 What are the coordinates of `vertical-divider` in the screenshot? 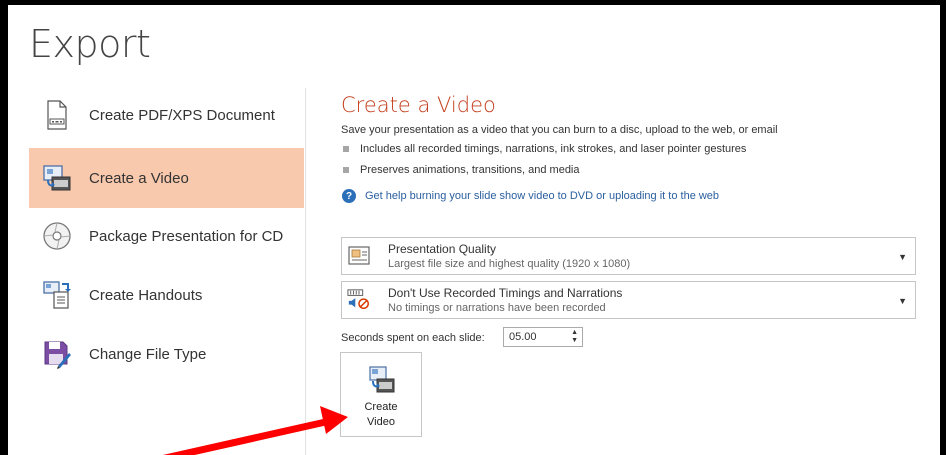 It's located at (305, 271).